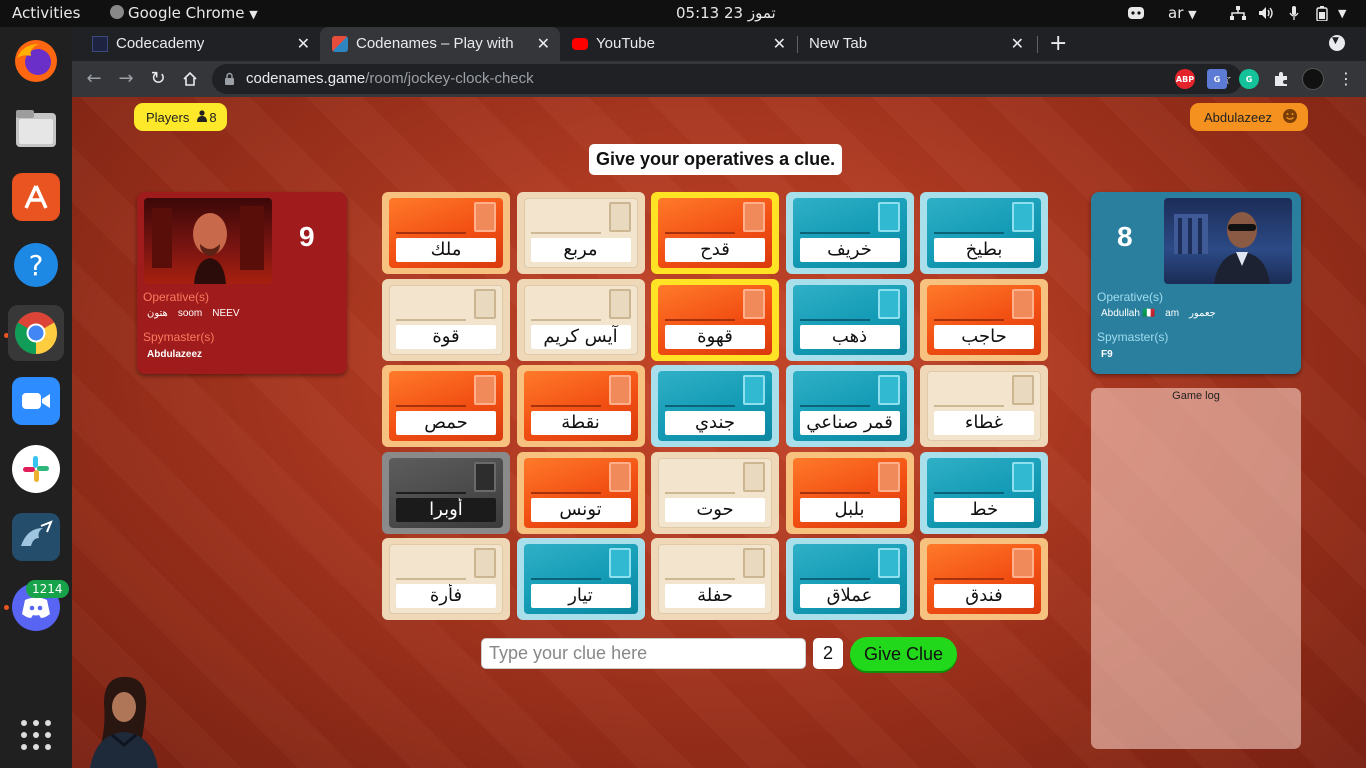 The image size is (1366, 768). I want to click on home-icon, so click(190, 79).